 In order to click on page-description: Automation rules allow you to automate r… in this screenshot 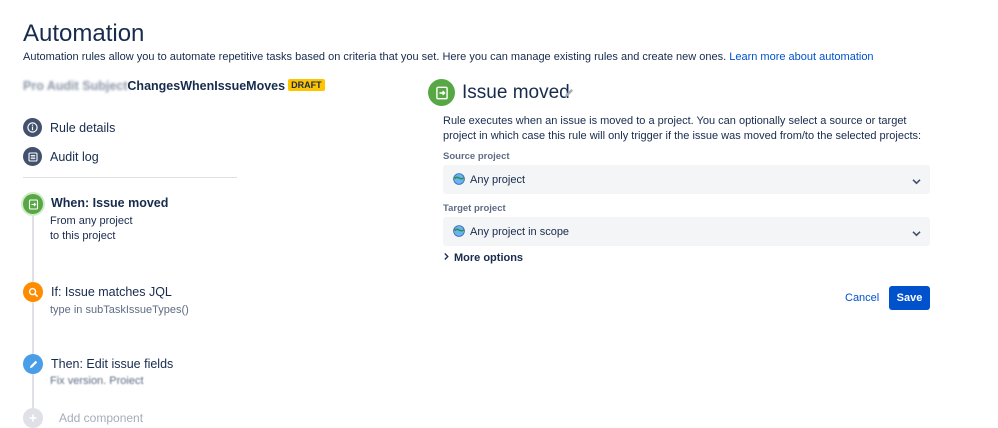, I will do `click(448, 57)`.